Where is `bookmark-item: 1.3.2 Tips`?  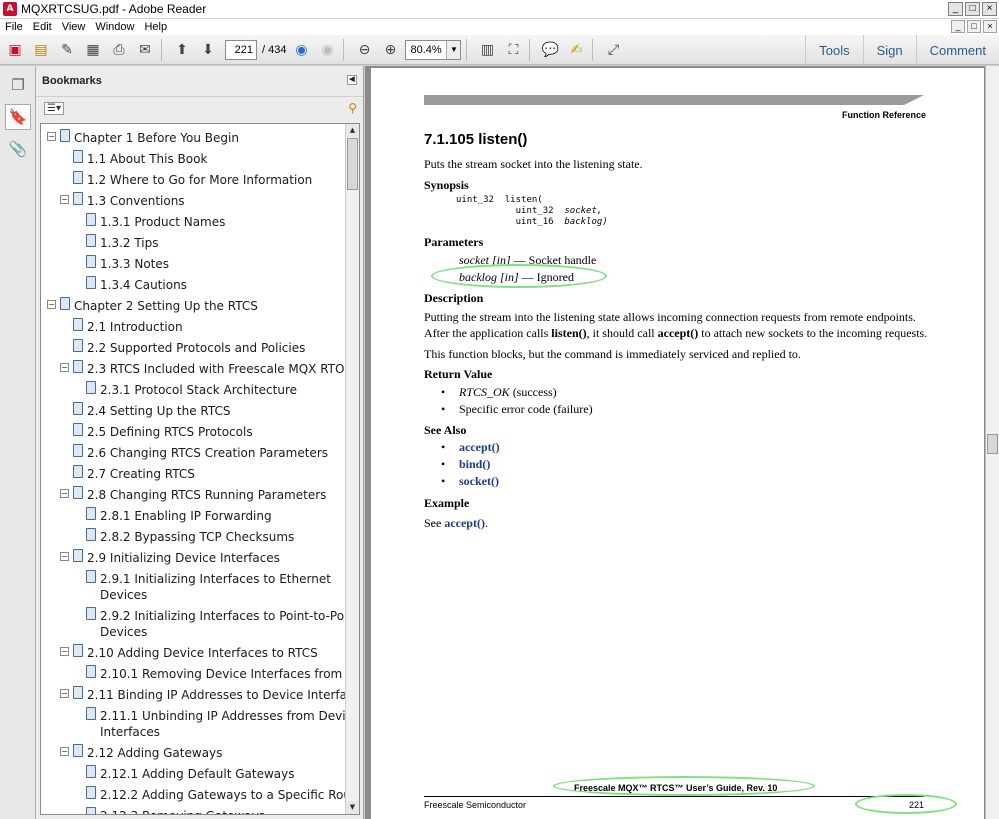 bookmark-item: 1.3.2 Tips is located at coordinates (194, 243).